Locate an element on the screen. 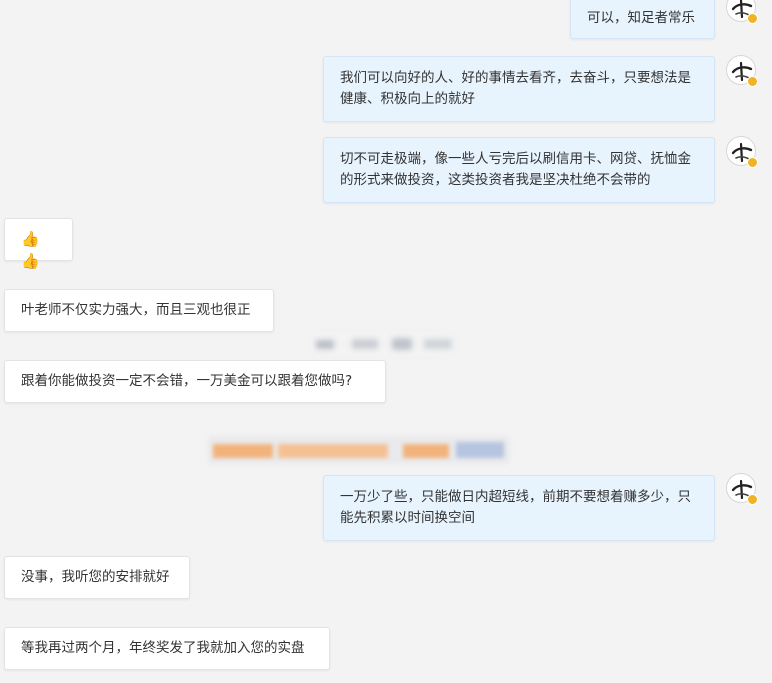 This screenshot has width=772, height=683. message-text: 一万少了些，只能做日内超短线，前期不要想着赚多少，只能先积累以时间换空间 is located at coordinates (515, 507).